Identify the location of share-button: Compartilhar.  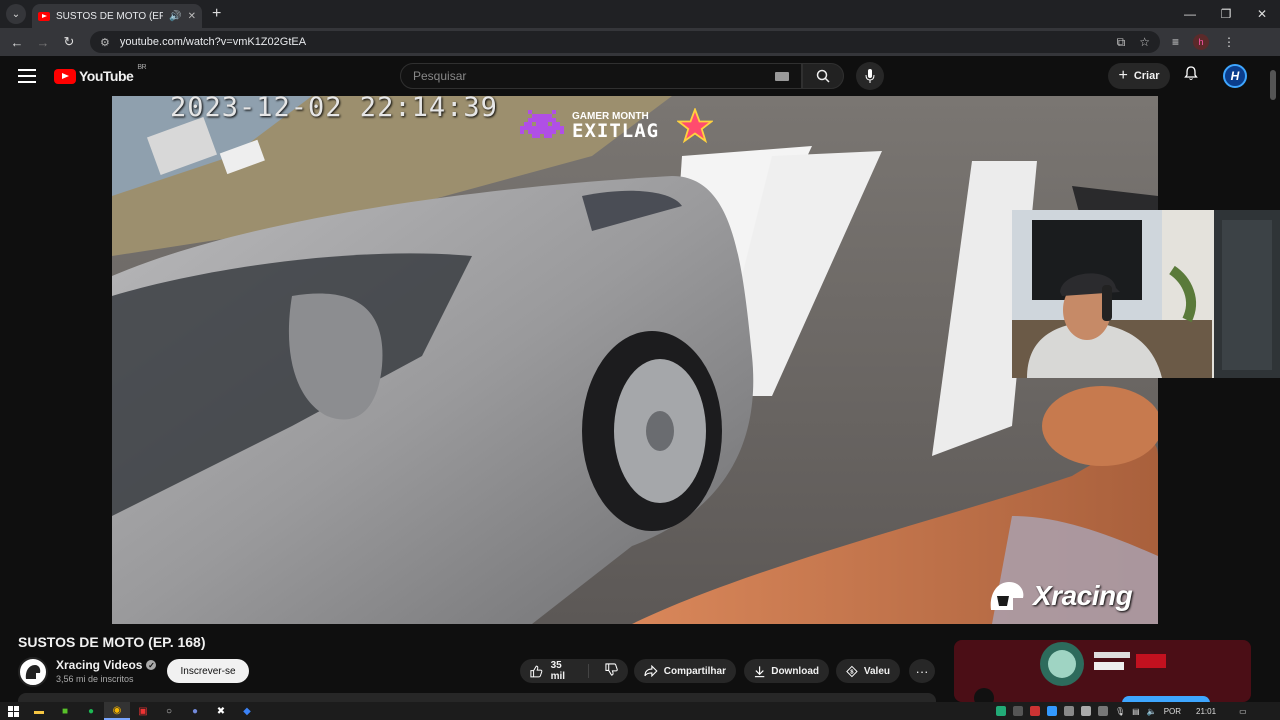
(685, 671).